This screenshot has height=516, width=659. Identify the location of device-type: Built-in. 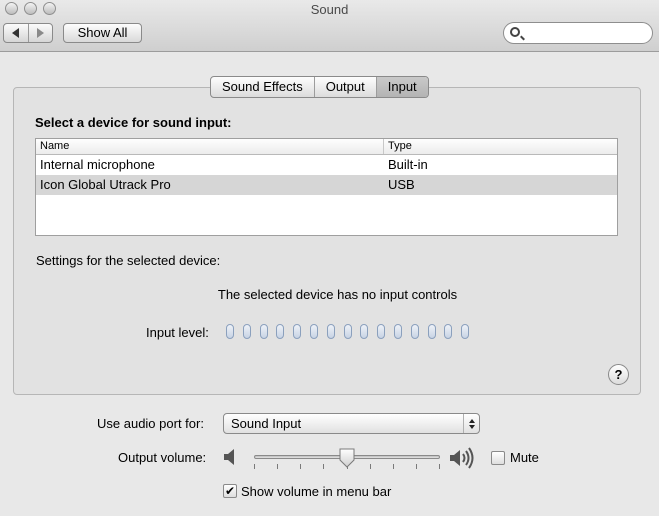
(408, 164).